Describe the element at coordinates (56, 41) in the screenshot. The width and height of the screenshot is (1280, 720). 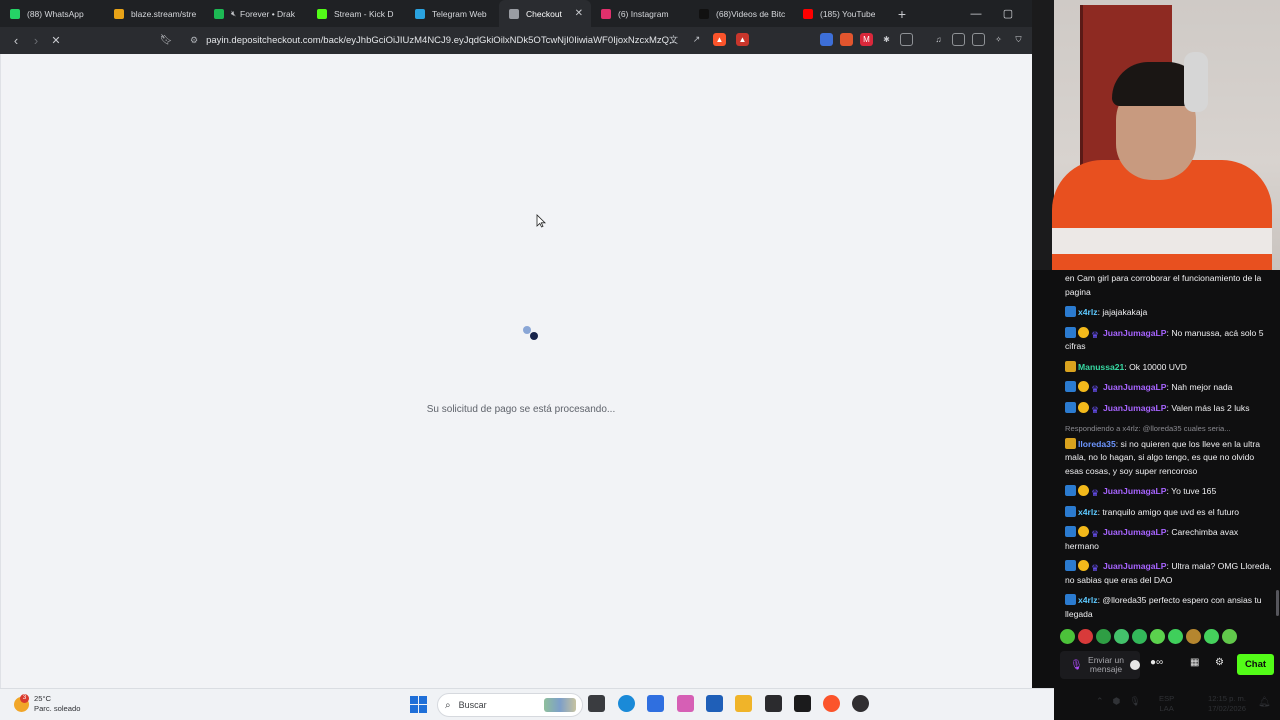
I see `stop-loading-button: ✕` at that location.